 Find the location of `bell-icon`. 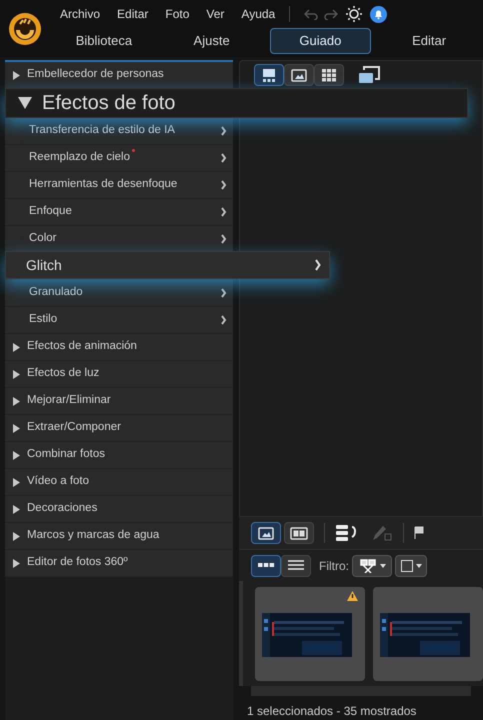

bell-icon is located at coordinates (379, 14).